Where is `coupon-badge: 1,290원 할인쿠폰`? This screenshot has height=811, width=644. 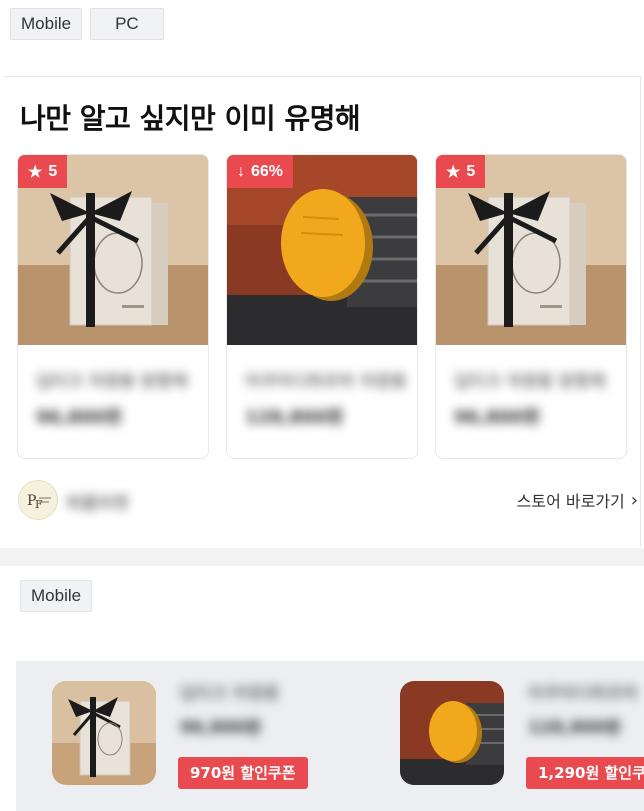 coupon-badge: 1,290원 할인쿠폰 is located at coordinates (585, 773).